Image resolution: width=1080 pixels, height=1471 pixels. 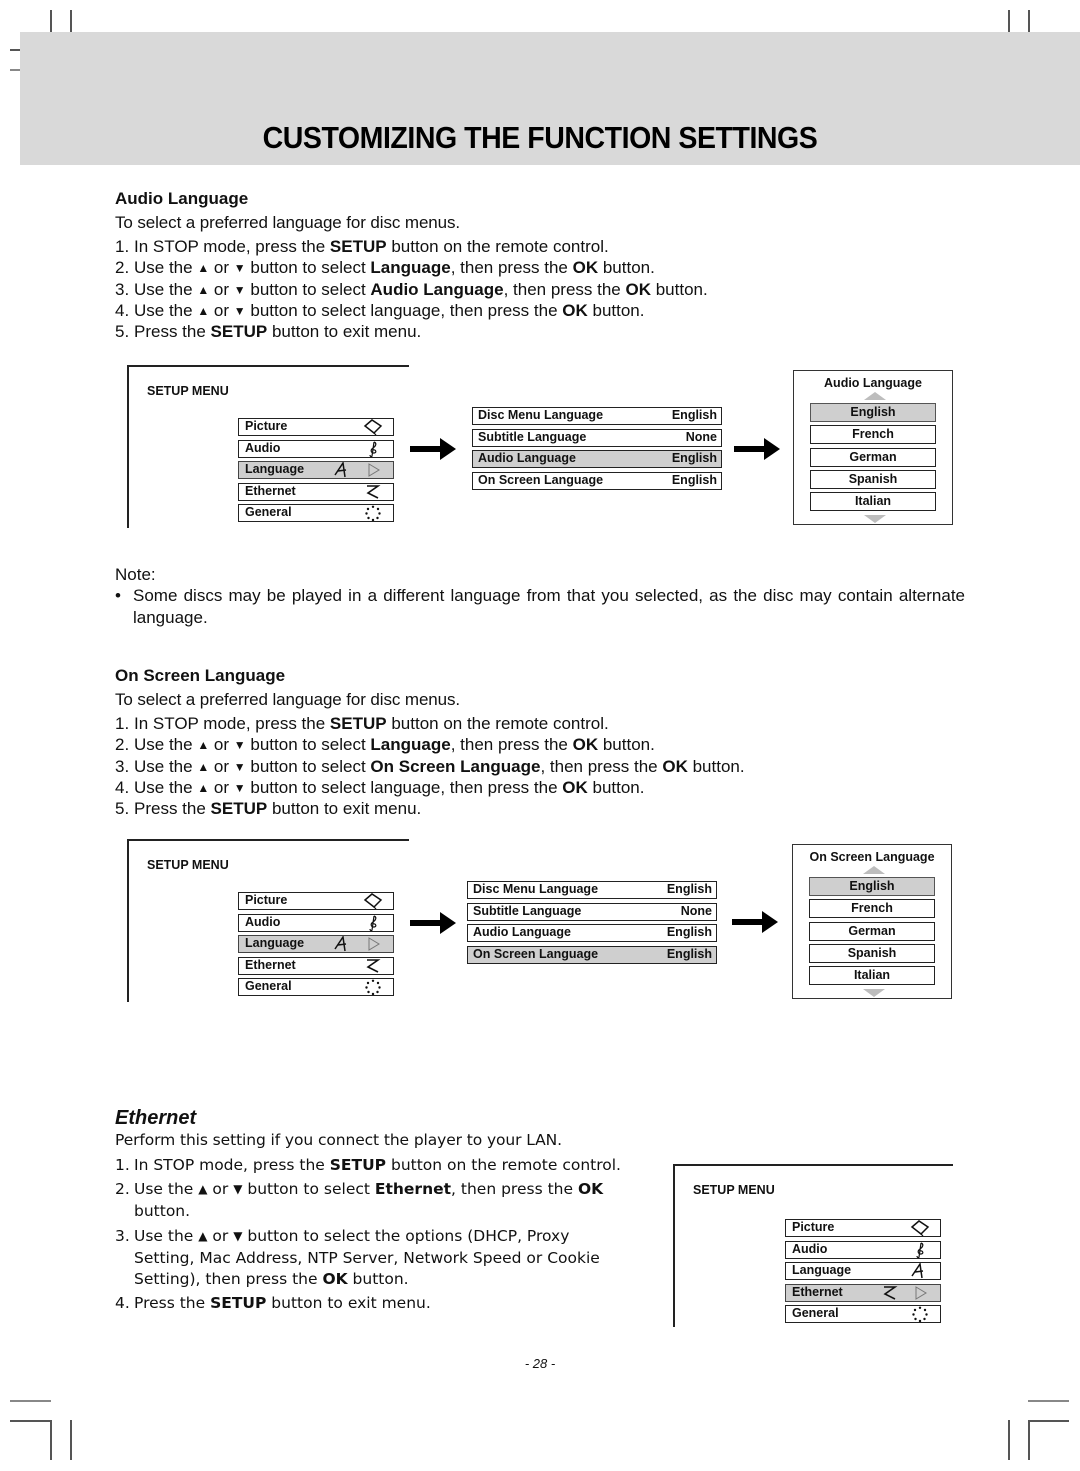 I want to click on note-label: Note:, so click(x=135, y=574).